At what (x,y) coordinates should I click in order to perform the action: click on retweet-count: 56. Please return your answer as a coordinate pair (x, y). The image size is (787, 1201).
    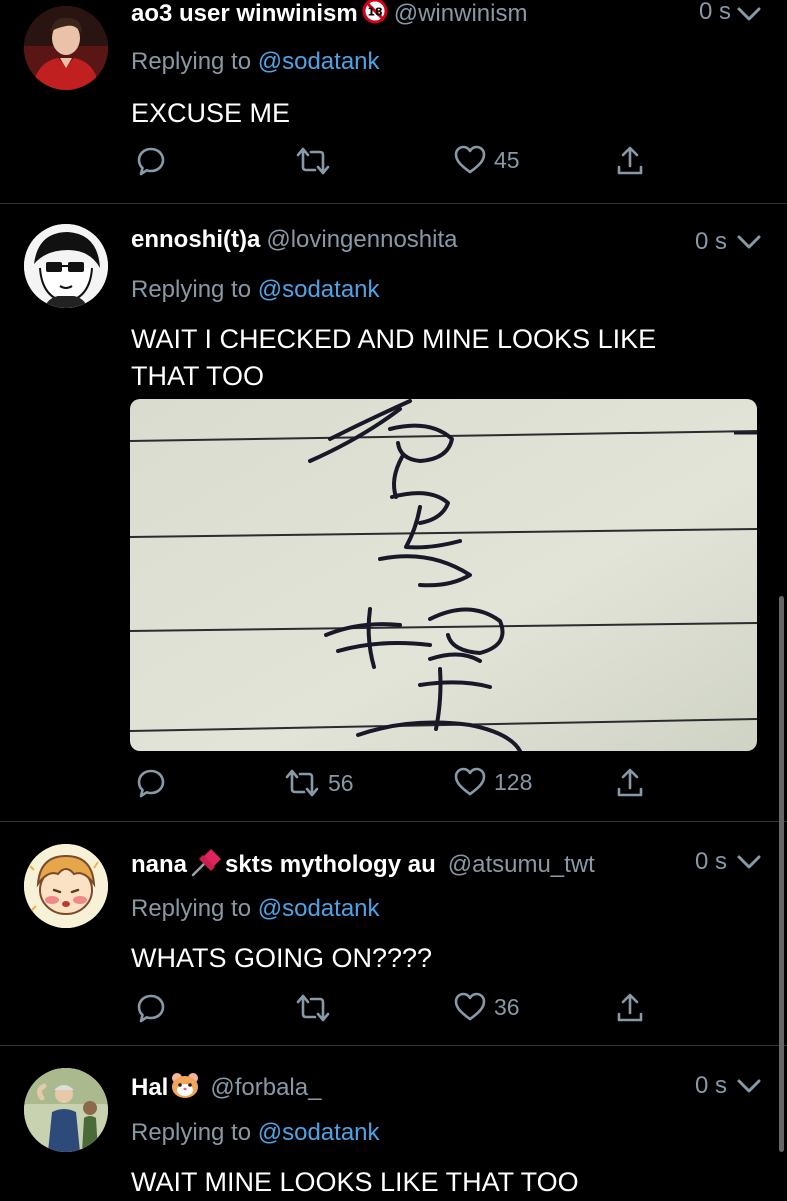
    Looking at the image, I should click on (341, 782).